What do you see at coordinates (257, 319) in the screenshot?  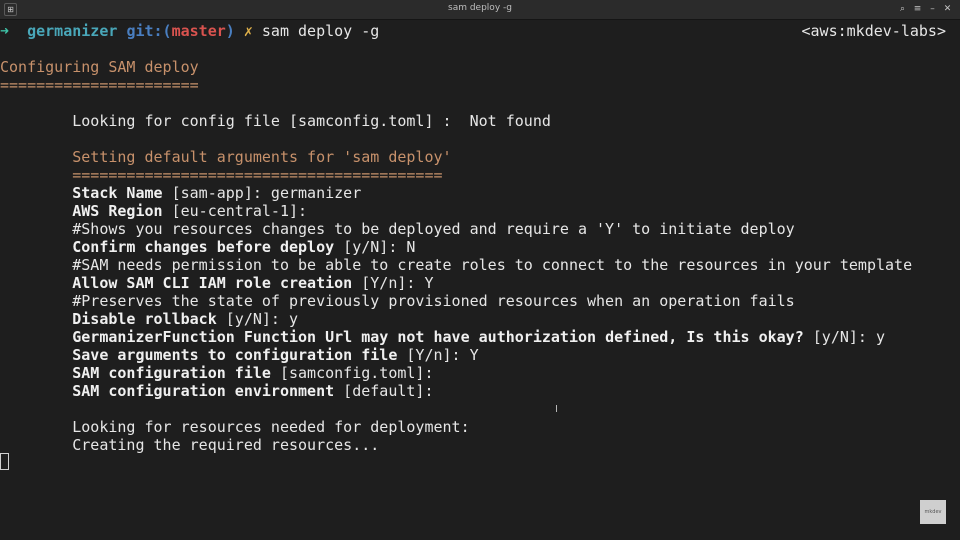 I see `rollback-value: [y/N]: y` at bounding box center [257, 319].